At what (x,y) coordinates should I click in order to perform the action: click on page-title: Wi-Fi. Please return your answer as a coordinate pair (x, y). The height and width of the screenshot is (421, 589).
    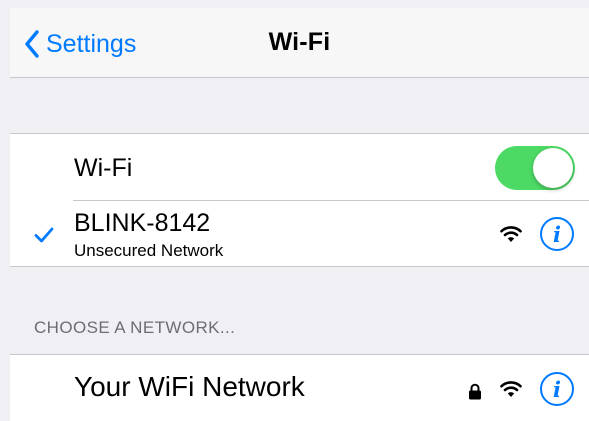
    Looking at the image, I should click on (299, 42).